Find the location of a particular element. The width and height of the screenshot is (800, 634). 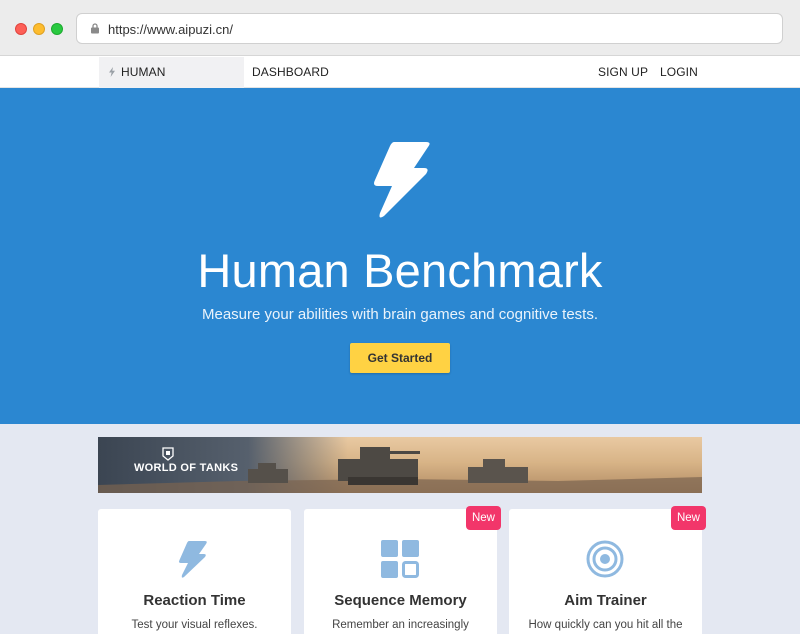

test-card-reaction-time: Reaction Time Test your visual reflexes. is located at coordinates (194, 571).